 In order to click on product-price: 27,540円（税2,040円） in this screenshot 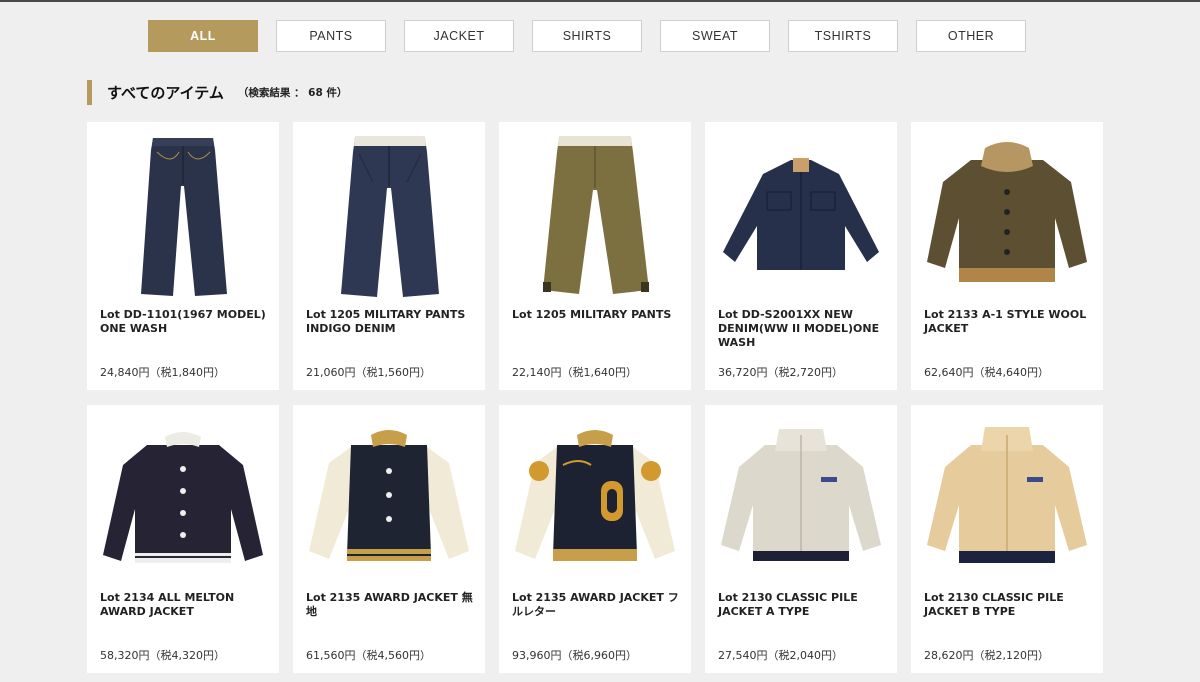, I will do `click(780, 655)`.